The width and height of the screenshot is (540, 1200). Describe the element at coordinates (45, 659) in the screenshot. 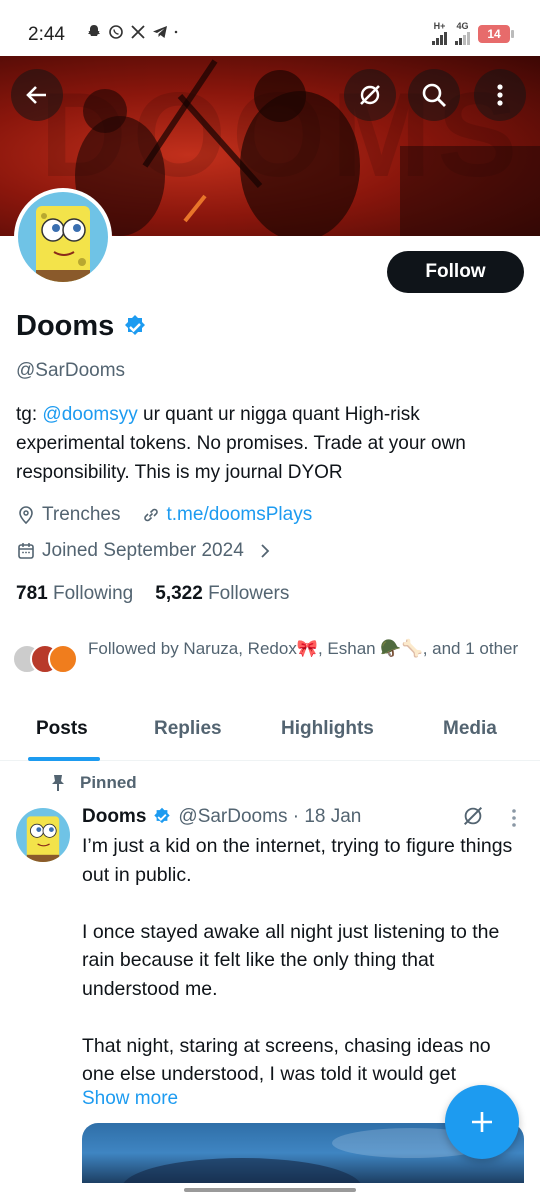

I see `followed-by-avatars` at that location.